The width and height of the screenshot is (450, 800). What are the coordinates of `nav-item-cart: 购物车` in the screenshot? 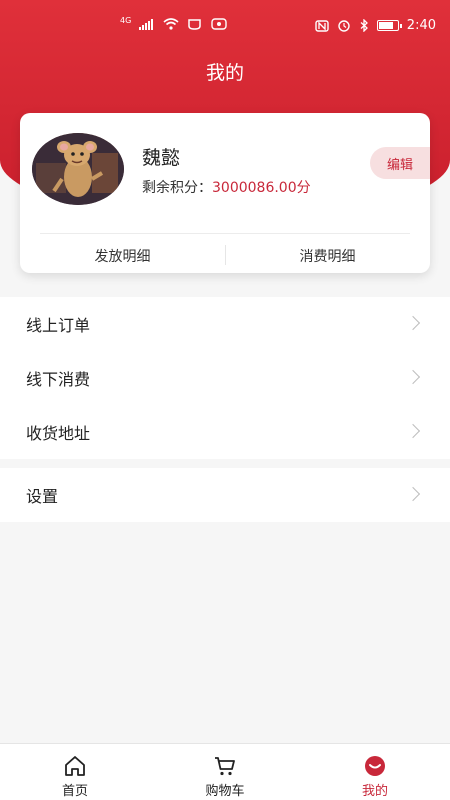 It's located at (225, 772).